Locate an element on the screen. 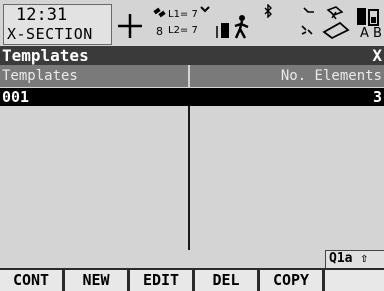 The width and height of the screenshot is (384, 291). rtk-signal-icon is located at coordinates (205, 9).